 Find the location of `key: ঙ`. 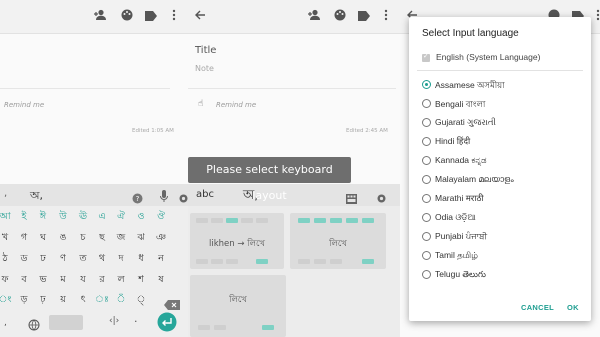

key: ঙ is located at coordinates (63, 238).